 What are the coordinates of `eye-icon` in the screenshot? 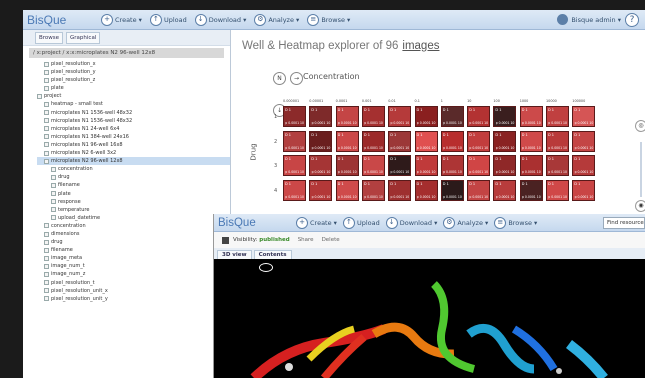 It's located at (266, 267).